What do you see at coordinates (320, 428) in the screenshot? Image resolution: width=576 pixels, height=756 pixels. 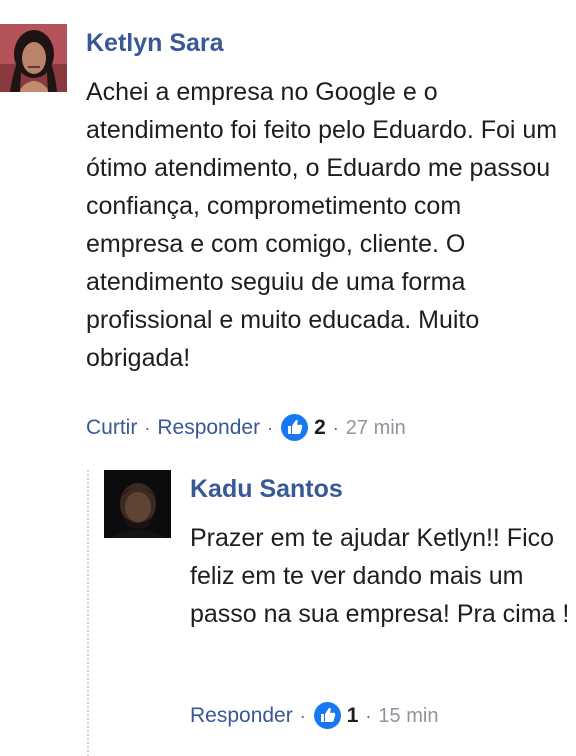 I see `reaction-count: 2` at bounding box center [320, 428].